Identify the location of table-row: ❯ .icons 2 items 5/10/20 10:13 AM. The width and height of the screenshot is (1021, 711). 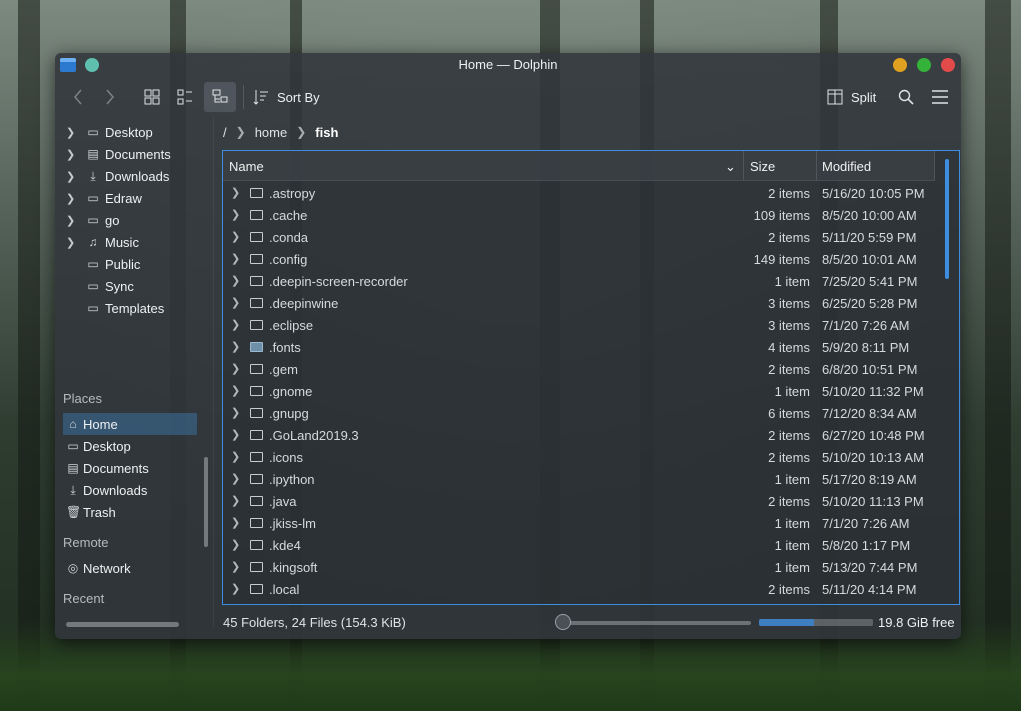
(579, 457).